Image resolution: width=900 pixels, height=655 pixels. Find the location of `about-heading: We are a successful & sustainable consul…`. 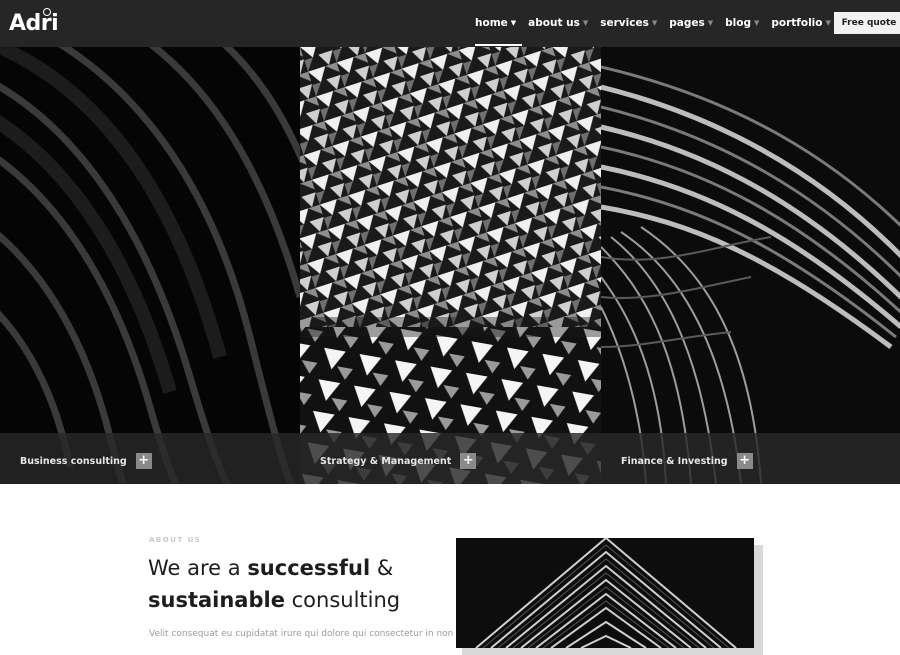

about-heading: We are a successful & sustainable consul… is located at coordinates (298, 584).